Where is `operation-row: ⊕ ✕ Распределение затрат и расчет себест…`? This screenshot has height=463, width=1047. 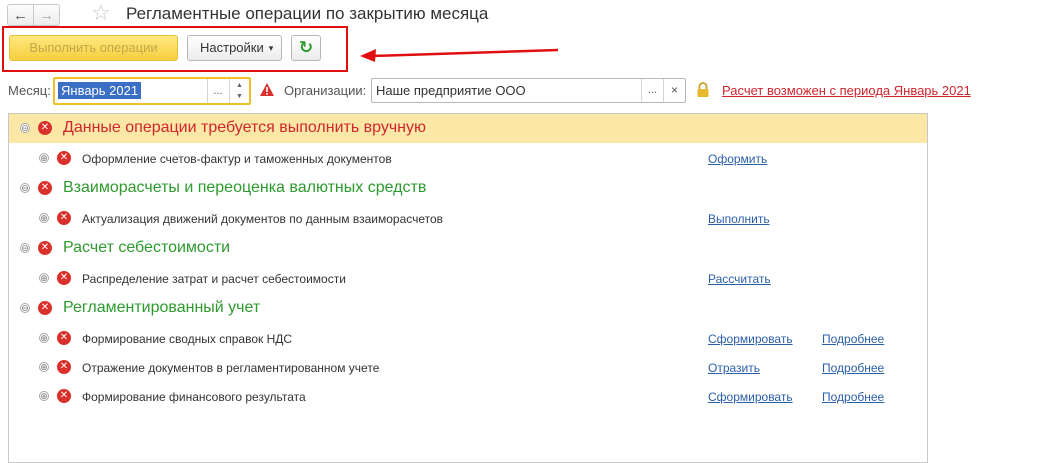 operation-row: ⊕ ✕ Распределение затрат и расчет себест… is located at coordinates (468, 278).